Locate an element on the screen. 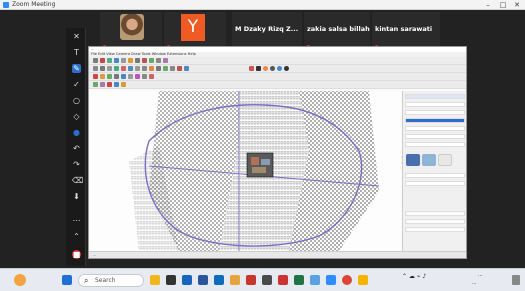 This screenshot has height=291, width=525. scale-icon is located at coordinates (151, 60).